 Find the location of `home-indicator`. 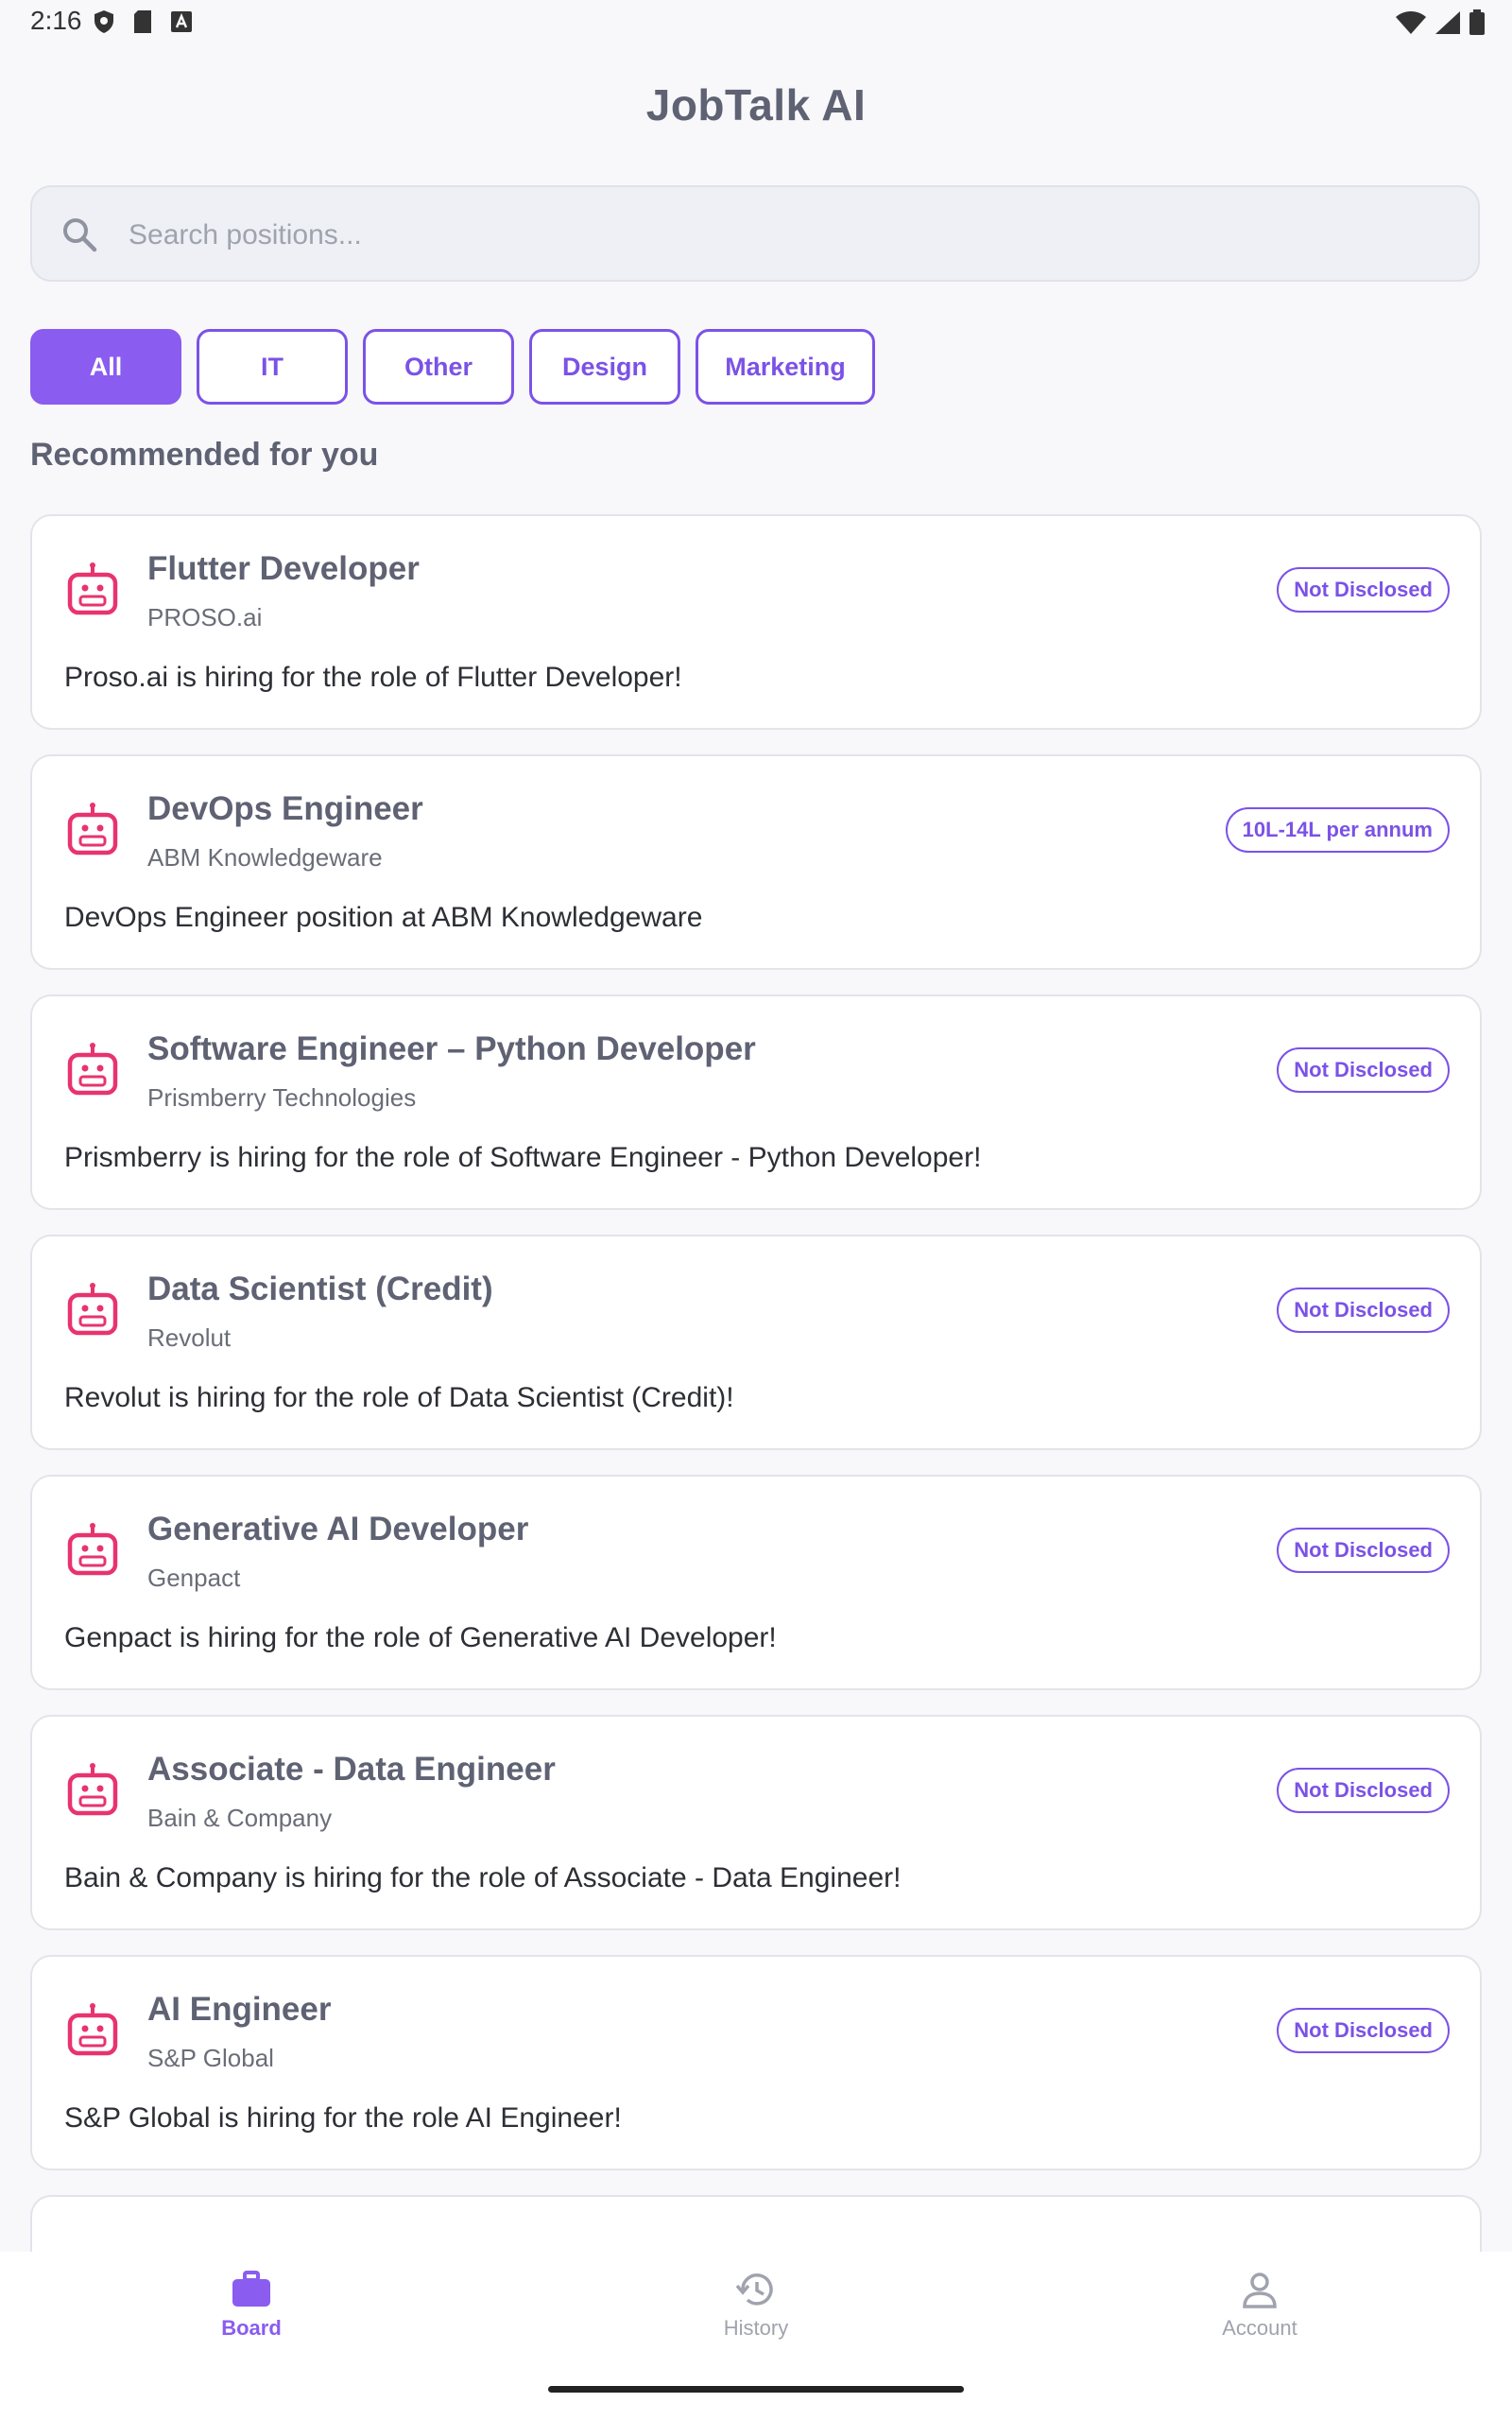

home-indicator is located at coordinates (756, 2389).